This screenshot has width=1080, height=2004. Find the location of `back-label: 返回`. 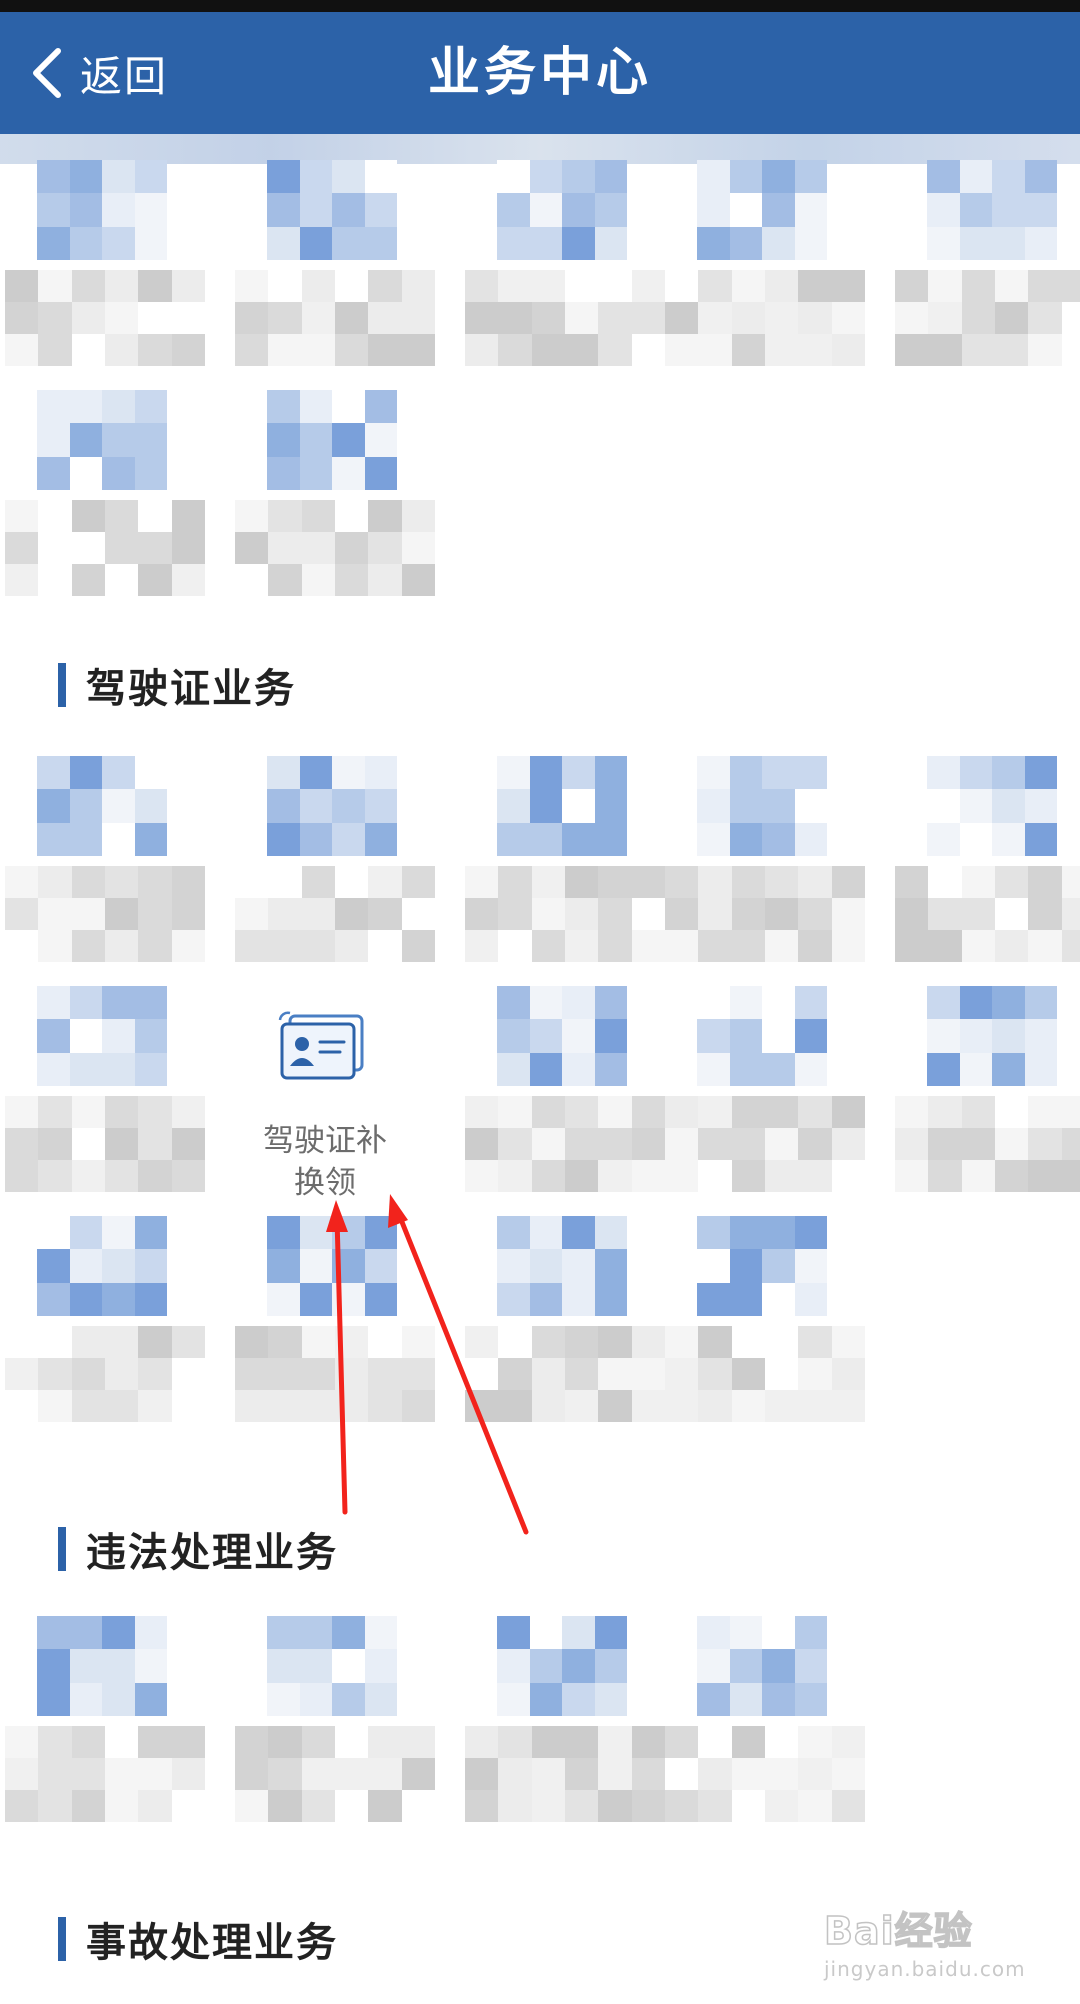

back-label: 返回 is located at coordinates (124, 76).